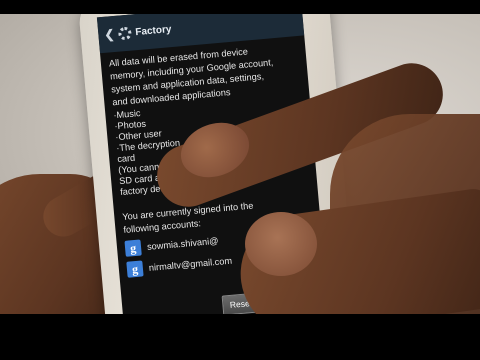 Image resolution: width=480 pixels, height=360 pixels. I want to click on letterbox-top, so click(240, 7).